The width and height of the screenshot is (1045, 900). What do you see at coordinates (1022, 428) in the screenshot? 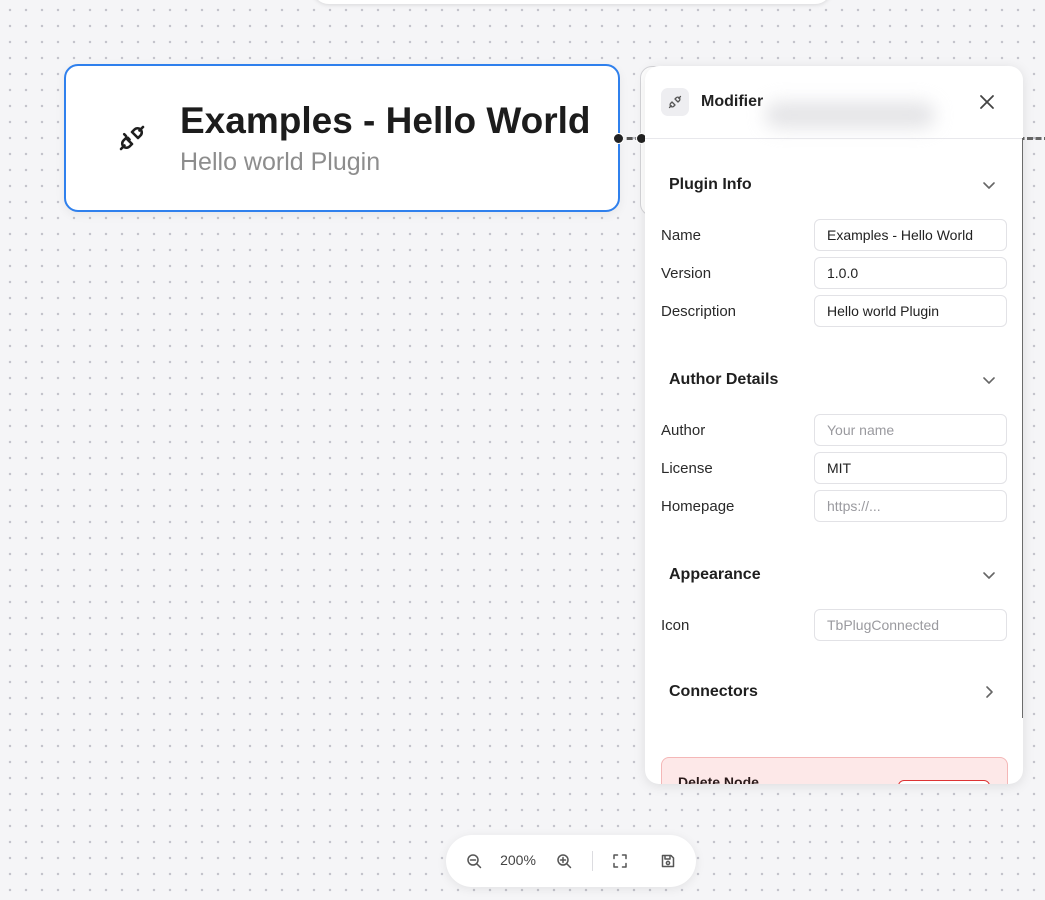
I see `scrollbar` at bounding box center [1022, 428].